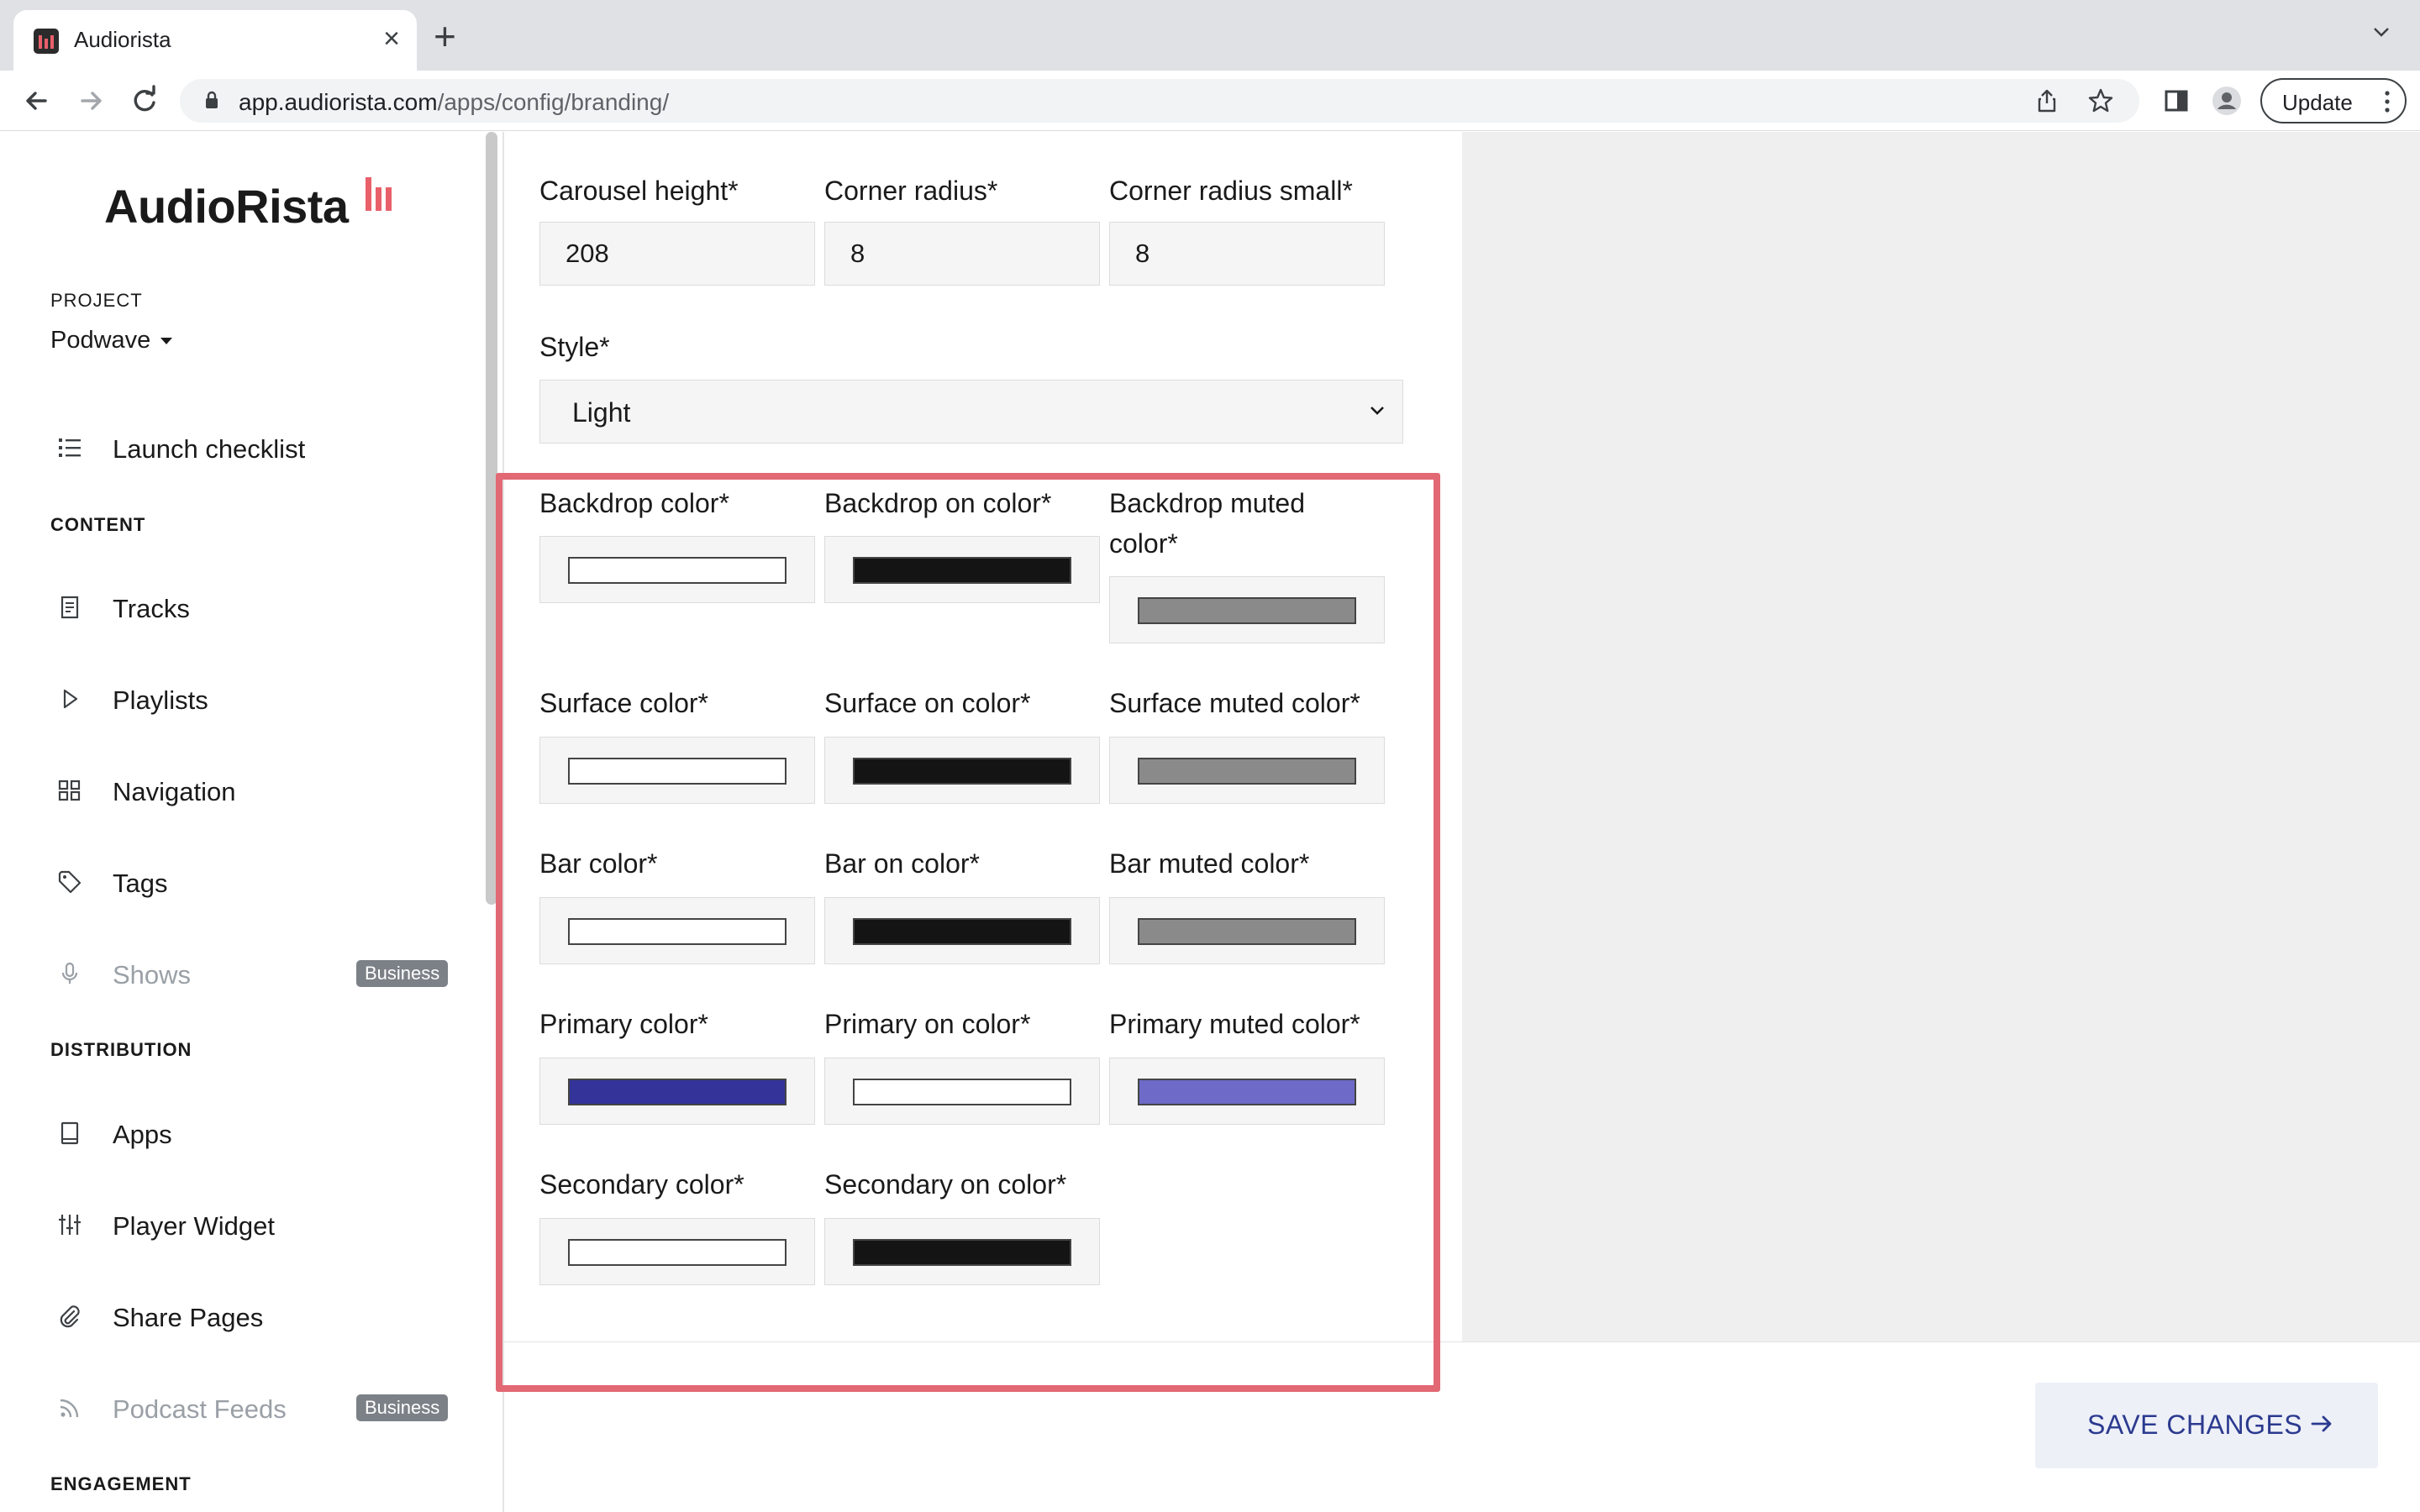 This screenshot has width=2420, height=1512. What do you see at coordinates (200, 1409) in the screenshot?
I see `sidebar-item-label: Podcast Feeds` at bounding box center [200, 1409].